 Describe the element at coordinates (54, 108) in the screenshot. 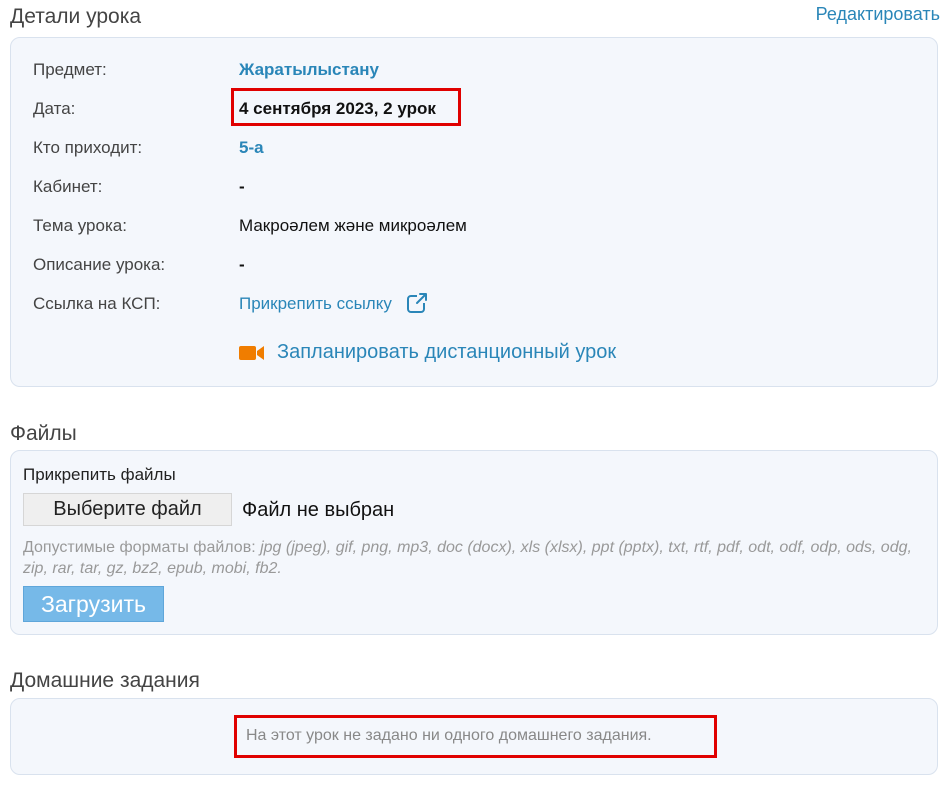

I see `date-label: Дата:` at that location.